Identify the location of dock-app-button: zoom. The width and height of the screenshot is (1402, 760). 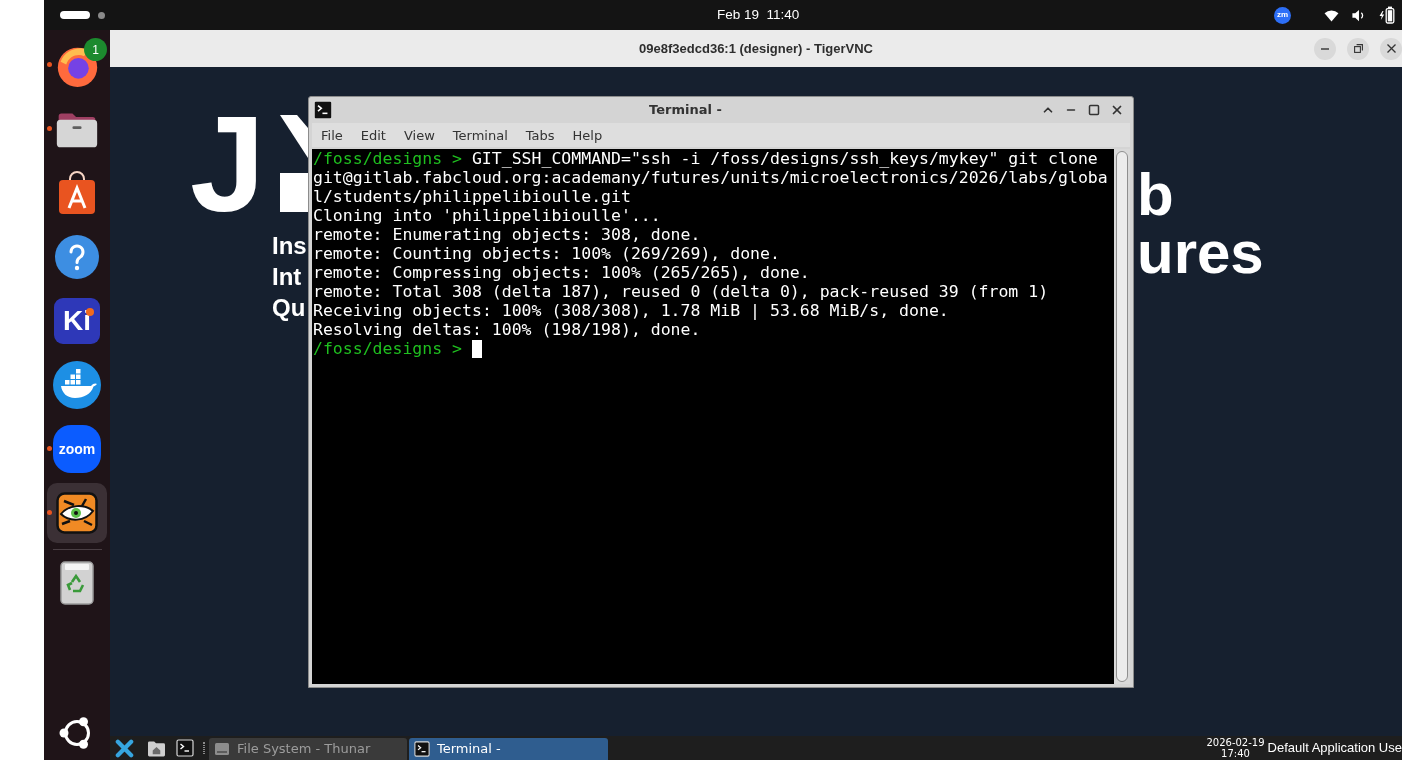
(77, 449).